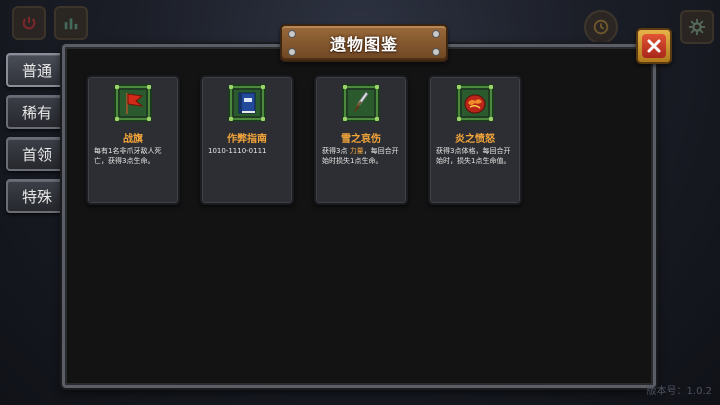 The width and height of the screenshot is (720, 405). I want to click on relic-name: 战旗, so click(133, 139).